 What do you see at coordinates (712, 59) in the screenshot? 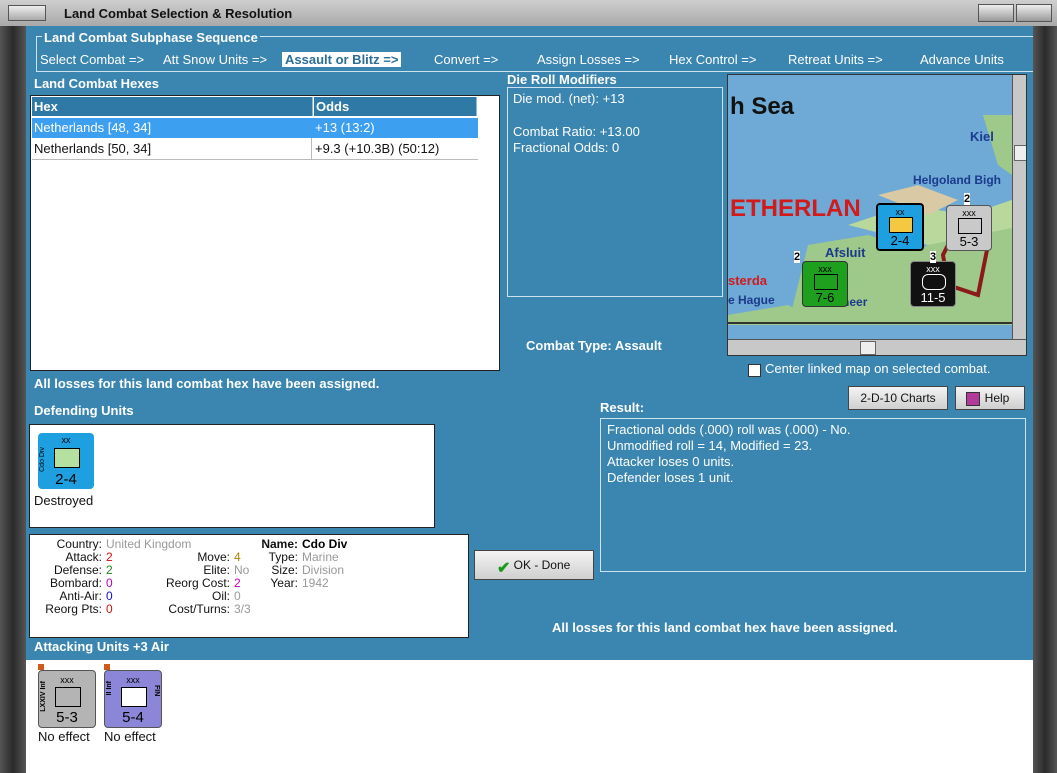
I see `step-hex-control: Hex Control =>` at bounding box center [712, 59].